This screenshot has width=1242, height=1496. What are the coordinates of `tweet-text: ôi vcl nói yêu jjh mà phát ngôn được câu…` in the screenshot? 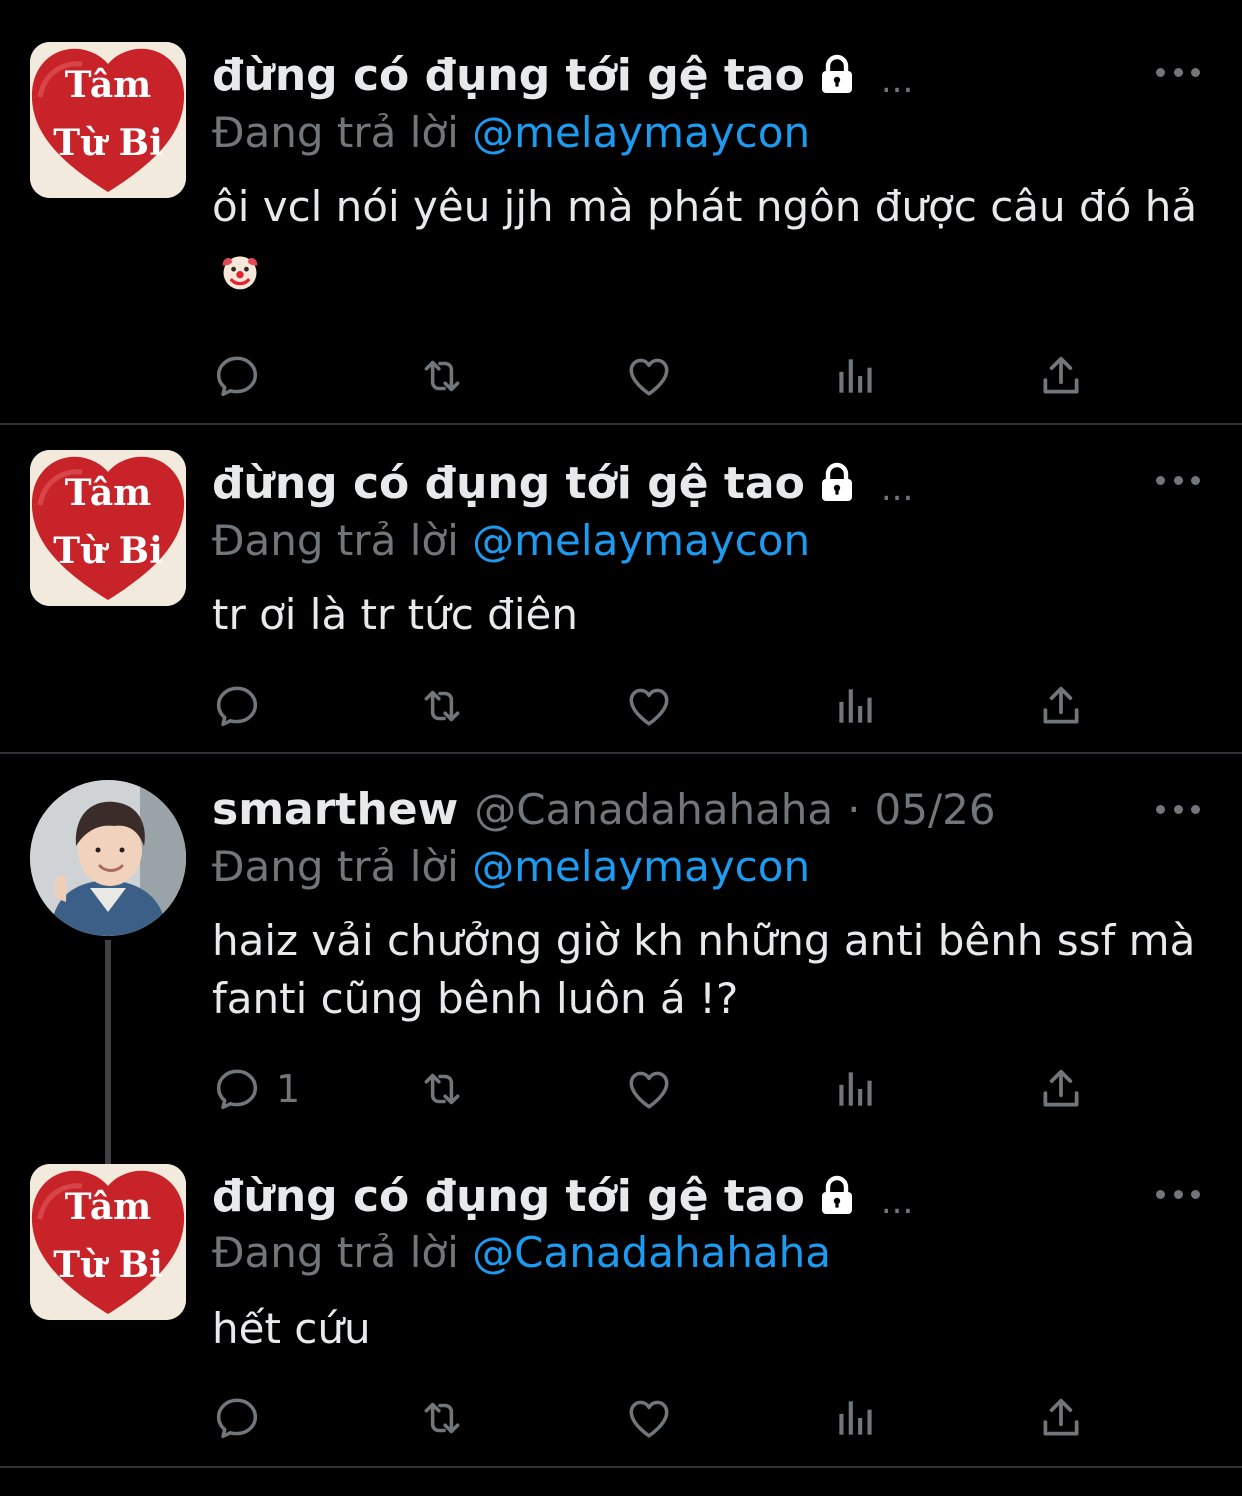 It's located at (707, 240).